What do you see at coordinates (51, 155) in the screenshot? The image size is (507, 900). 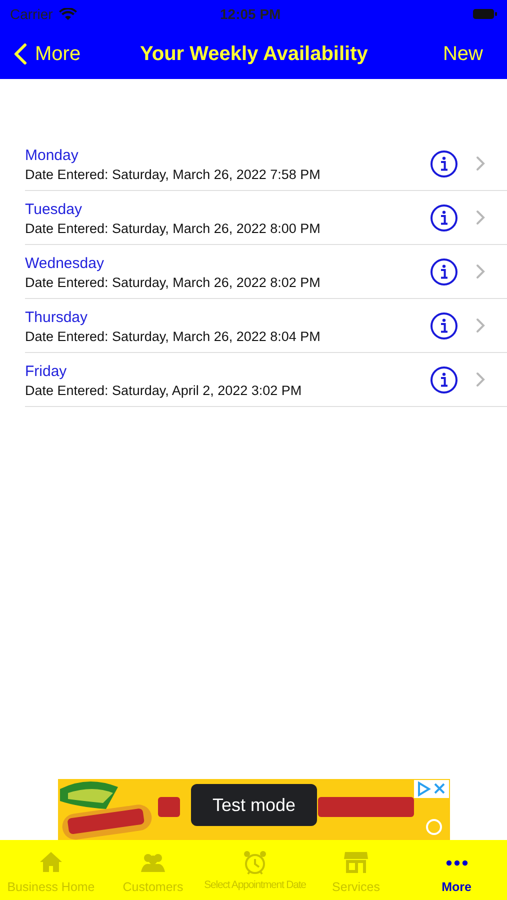 I see `row-title: Monday` at bounding box center [51, 155].